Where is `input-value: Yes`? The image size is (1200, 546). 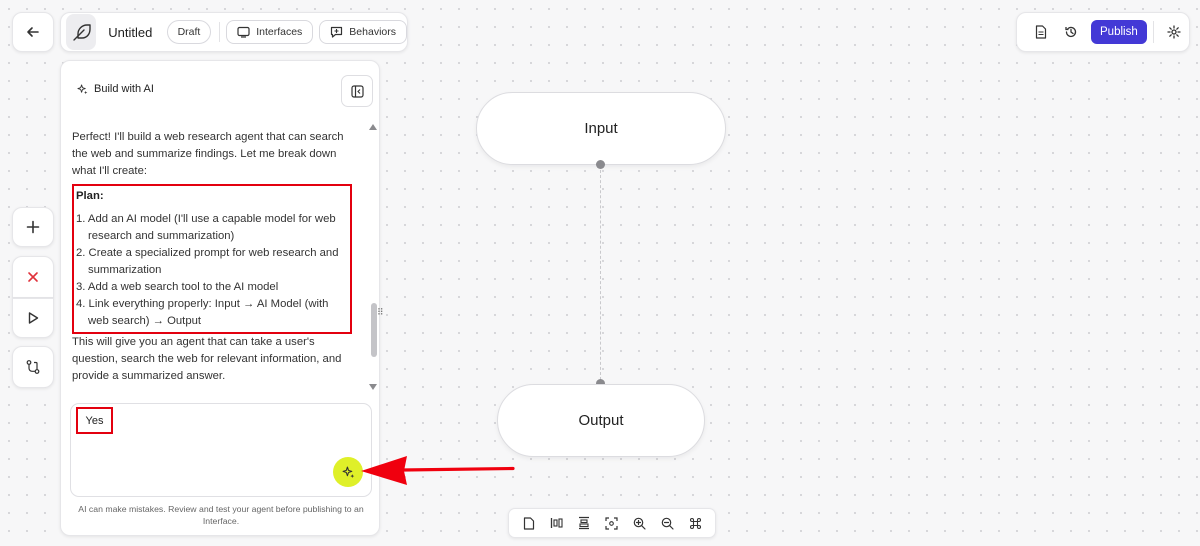 input-value: Yes is located at coordinates (94, 420).